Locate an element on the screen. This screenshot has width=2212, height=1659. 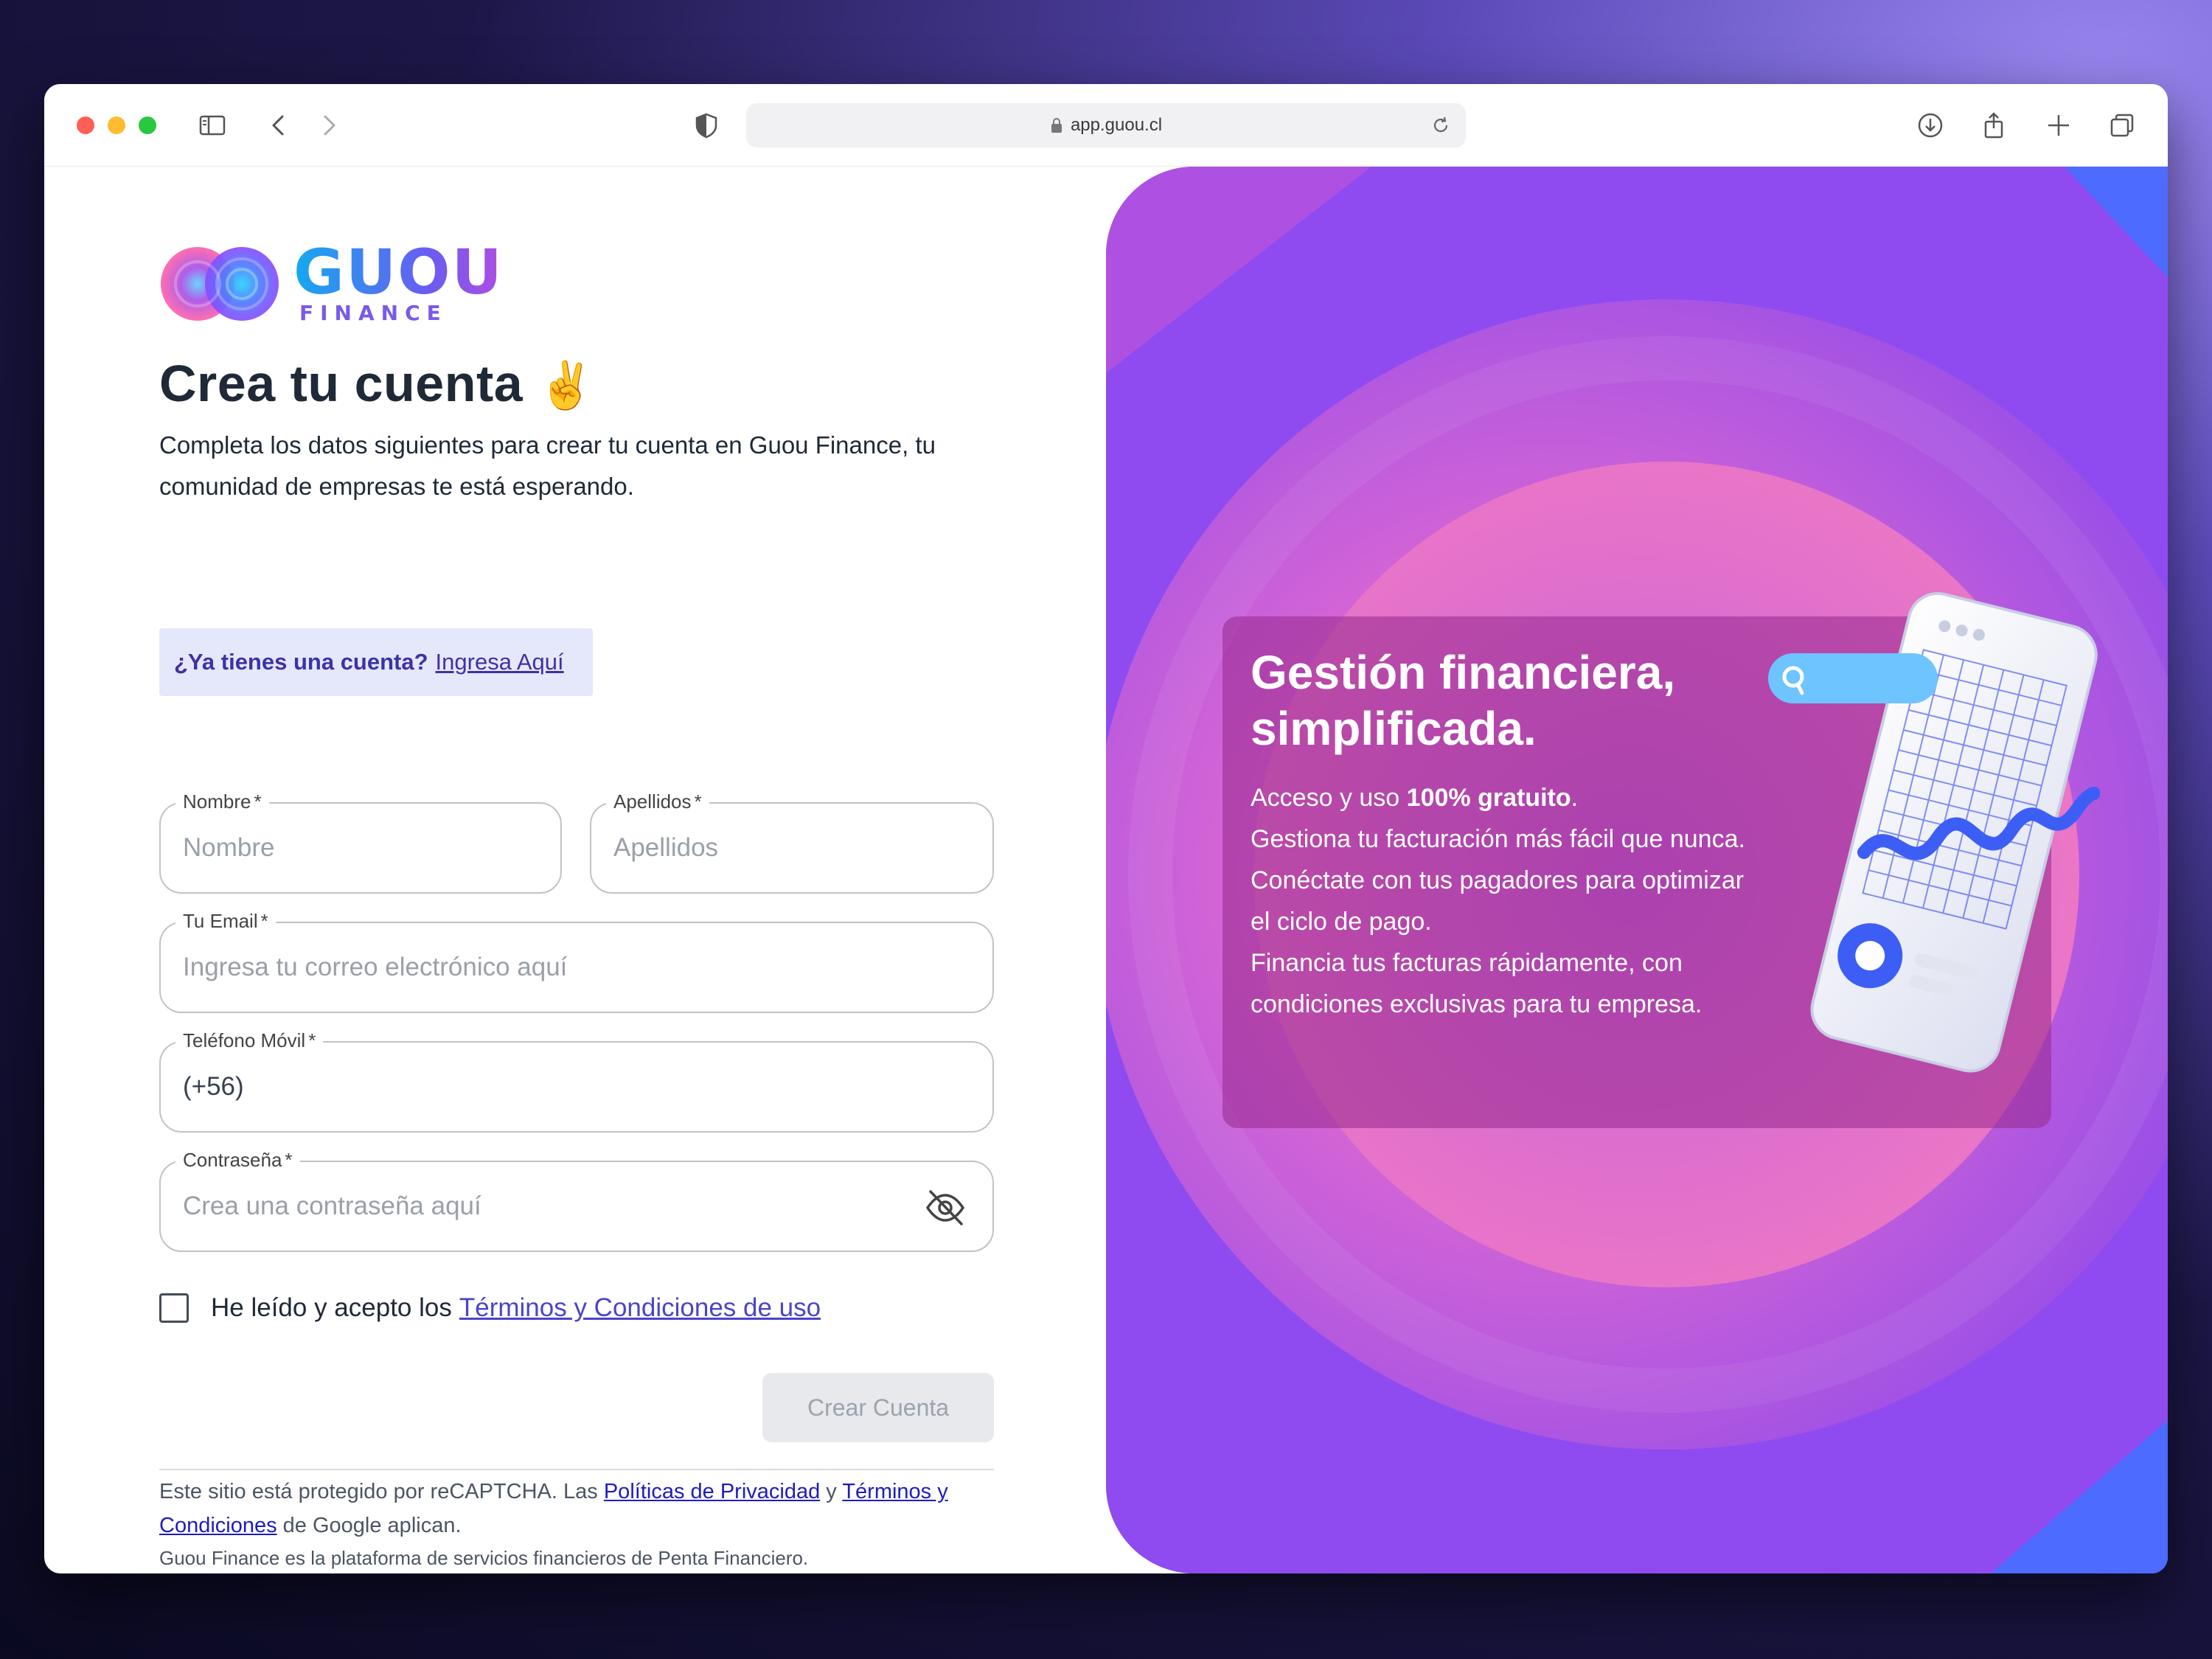
phone-label: Teléfono Móvil * is located at coordinates (249, 1040).